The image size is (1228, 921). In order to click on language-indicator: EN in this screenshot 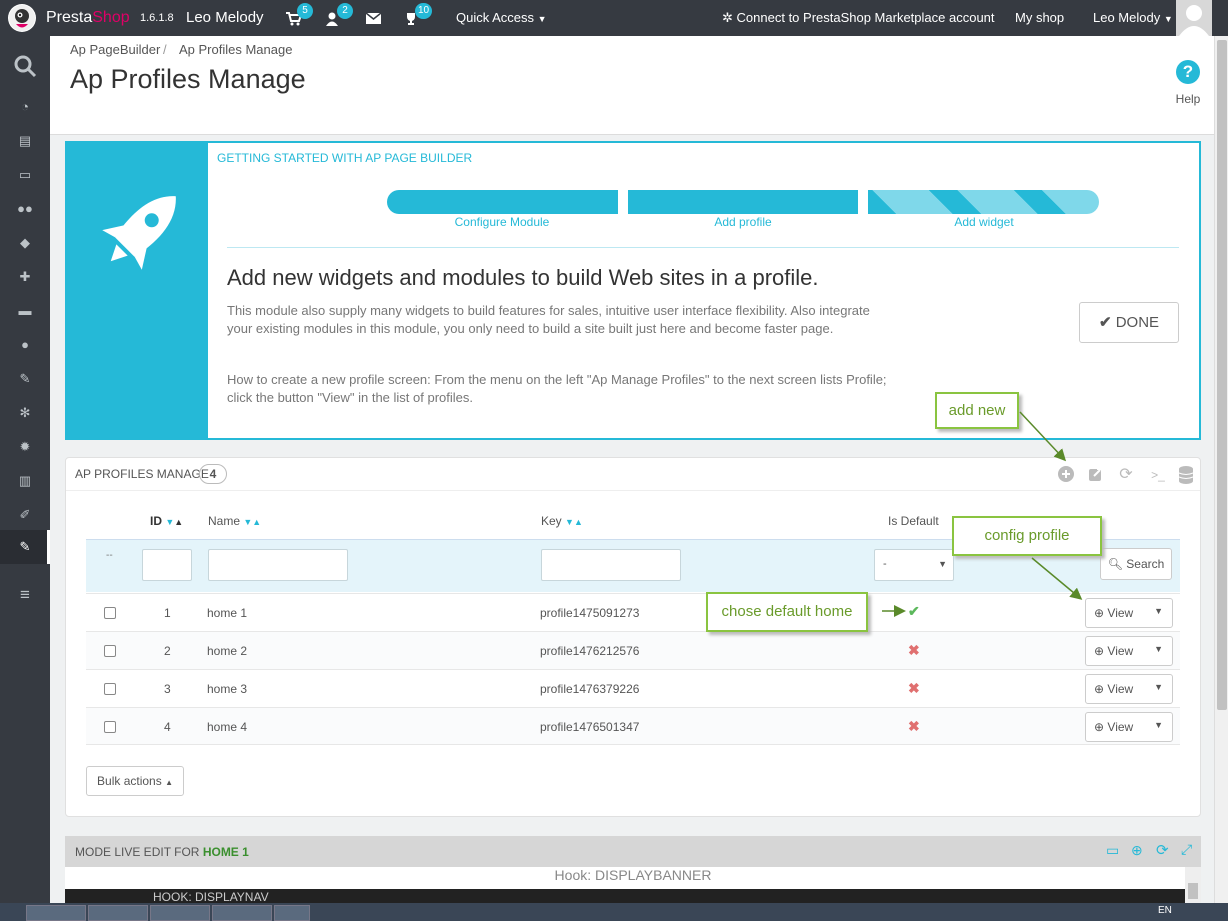, I will do `click(1165, 910)`.